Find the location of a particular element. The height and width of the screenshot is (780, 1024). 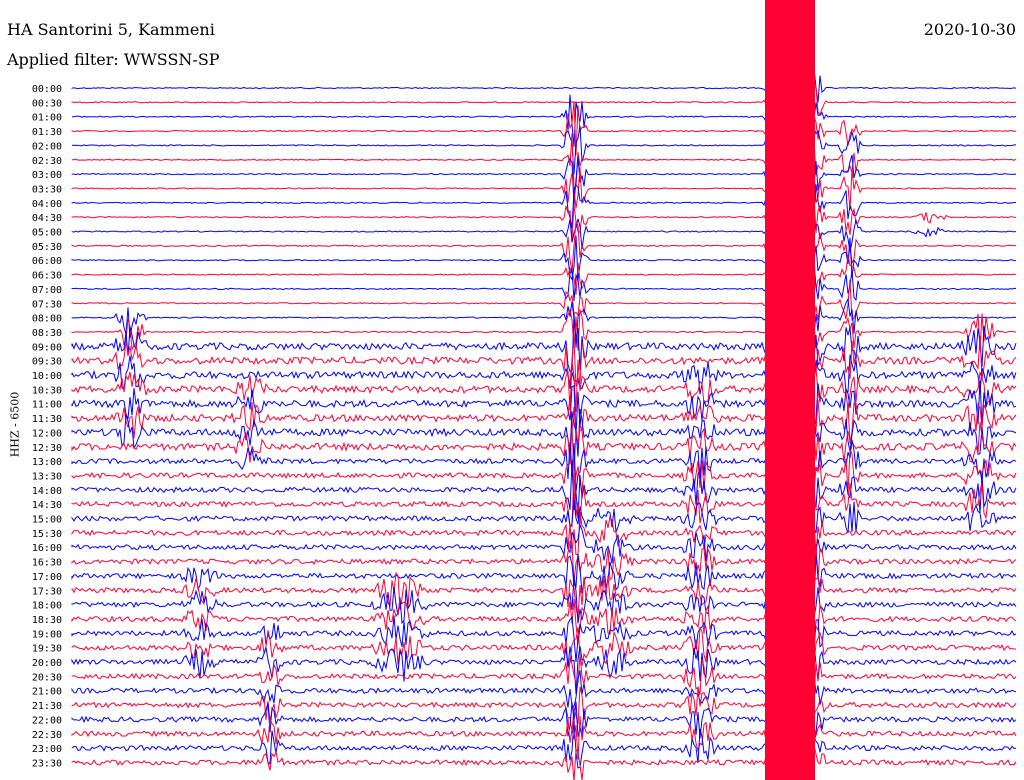

row-label: 23:00 is located at coordinates (47, 749).